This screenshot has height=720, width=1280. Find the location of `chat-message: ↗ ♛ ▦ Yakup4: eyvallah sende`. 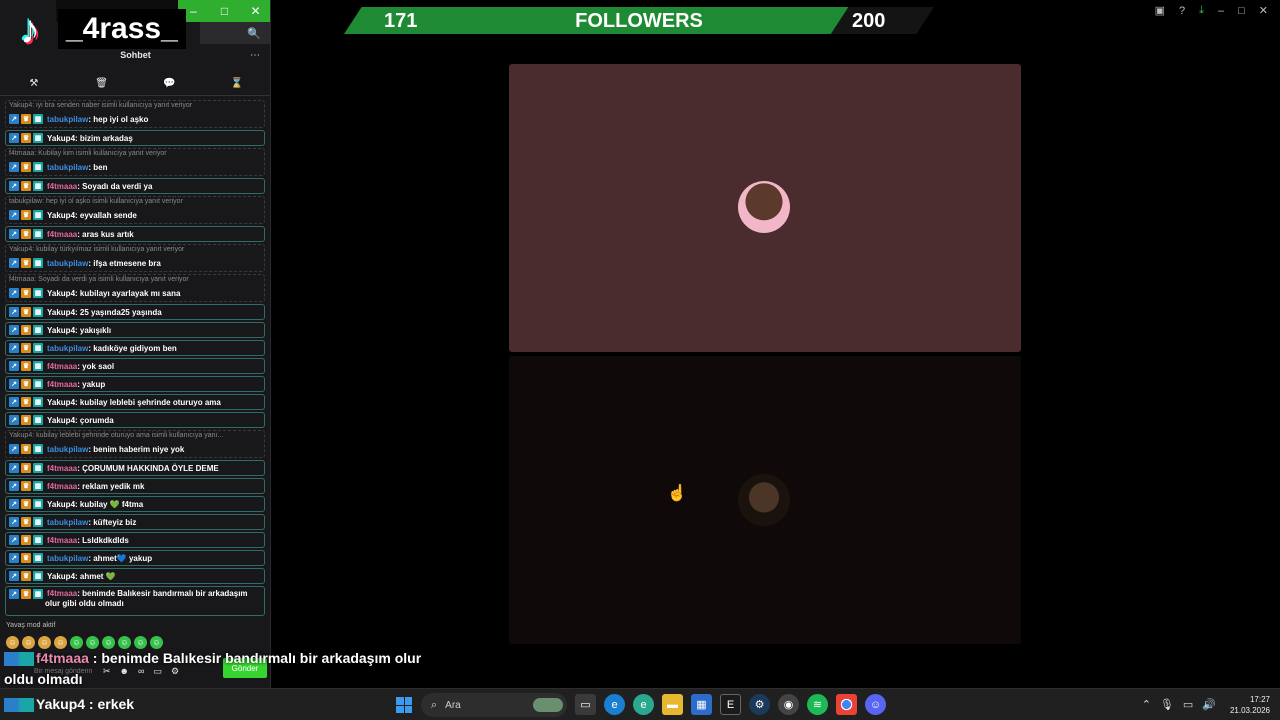

chat-message: ↗ ♛ ▦ Yakup4: eyvallah sende is located at coordinates (135, 215).